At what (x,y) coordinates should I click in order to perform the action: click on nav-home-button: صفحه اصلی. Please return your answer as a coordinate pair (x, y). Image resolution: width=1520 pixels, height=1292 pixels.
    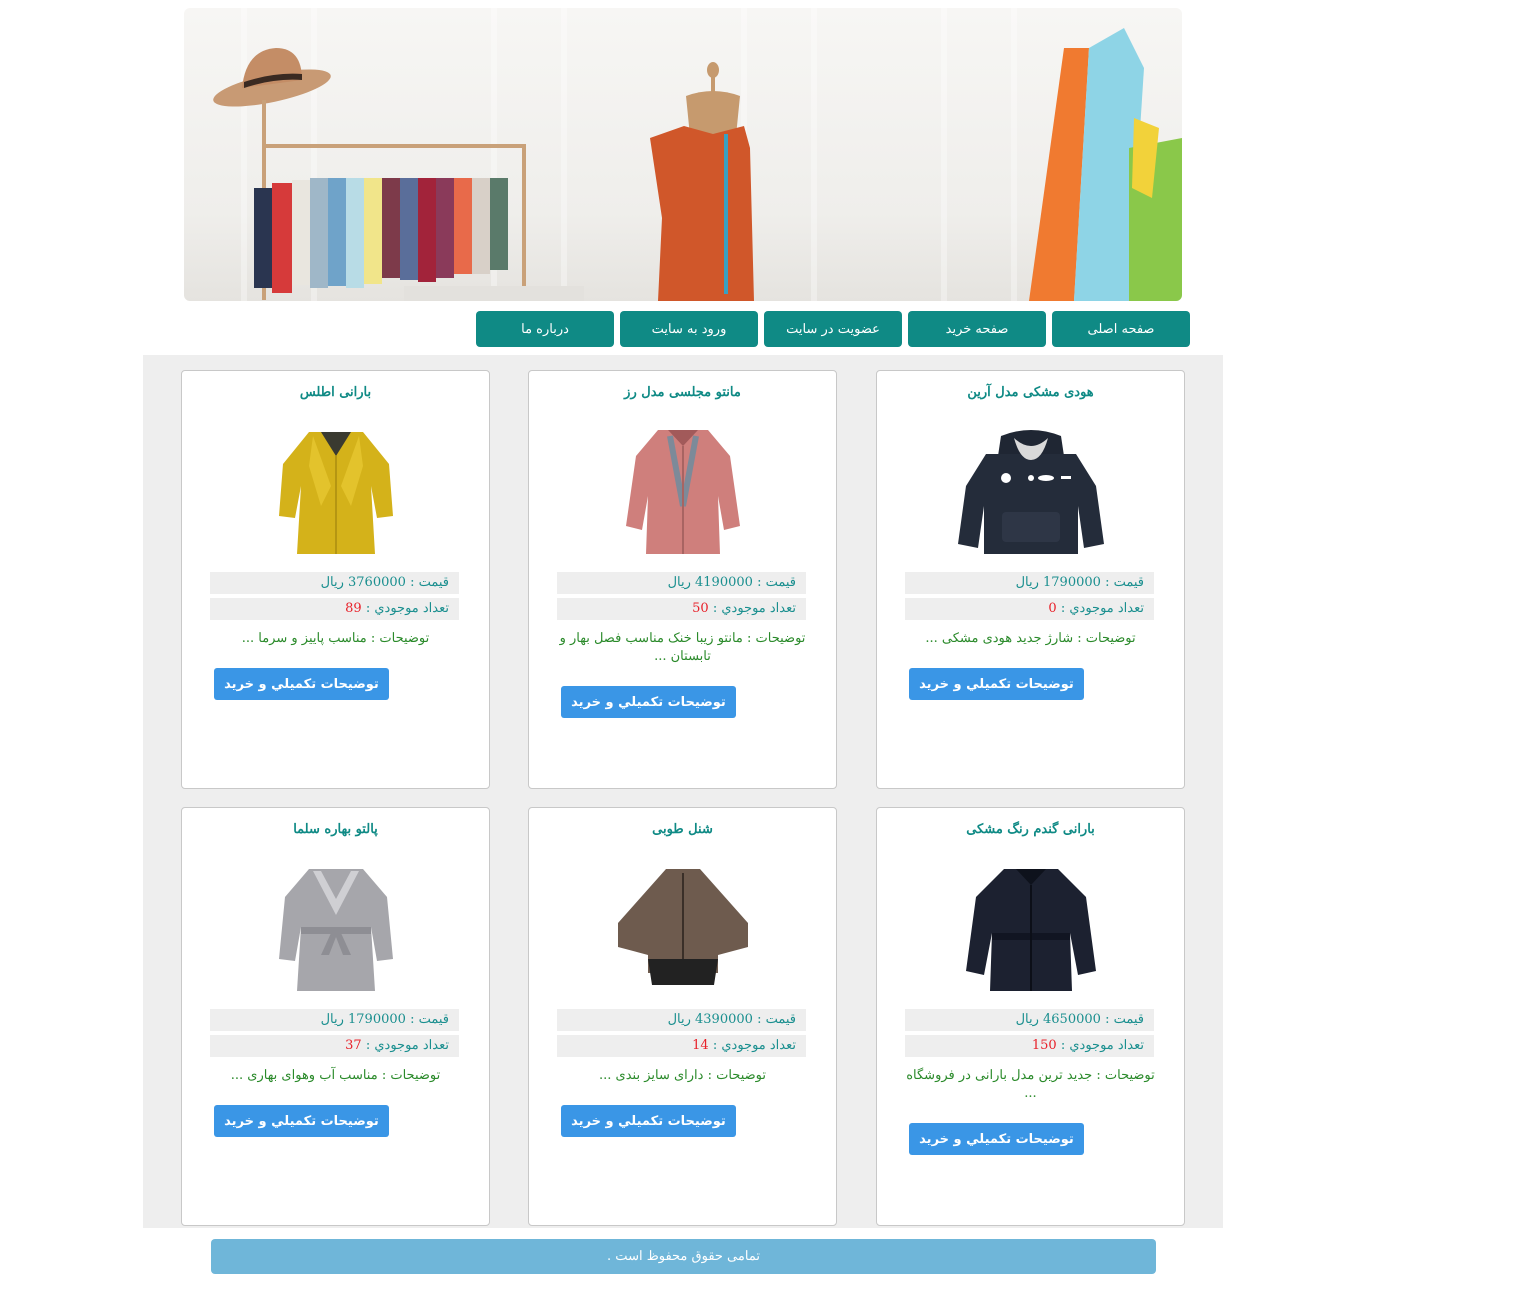
    Looking at the image, I should click on (1121, 329).